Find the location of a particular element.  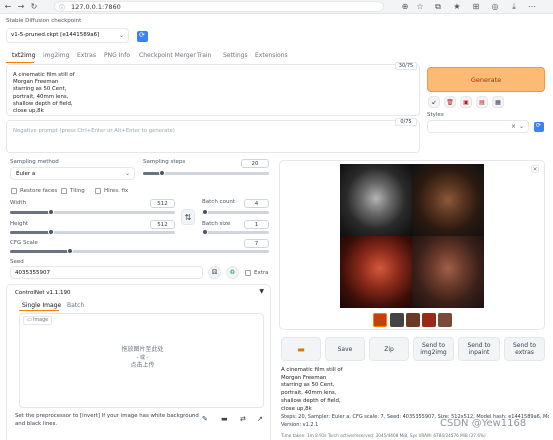

more-icon: ⋯ is located at coordinates (532, 7).